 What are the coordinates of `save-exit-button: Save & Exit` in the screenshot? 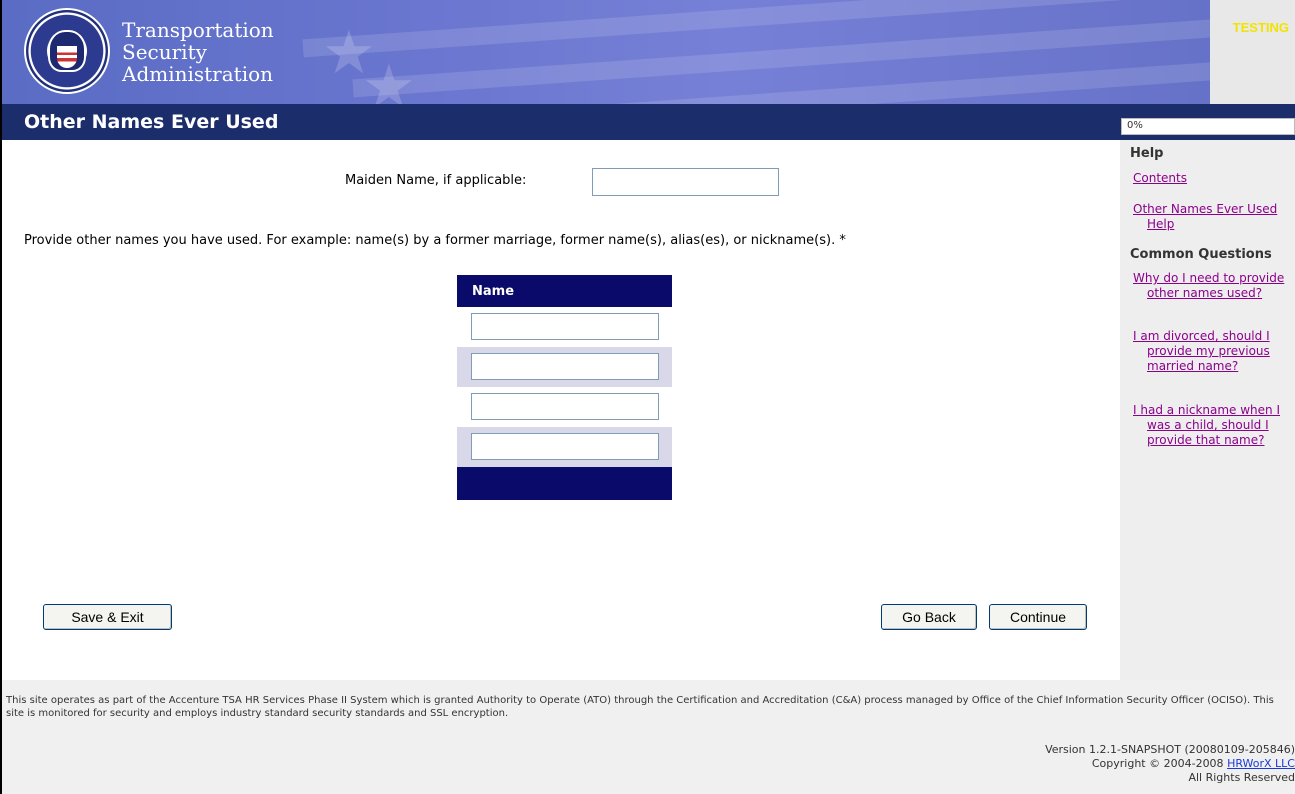 It's located at (107, 617).